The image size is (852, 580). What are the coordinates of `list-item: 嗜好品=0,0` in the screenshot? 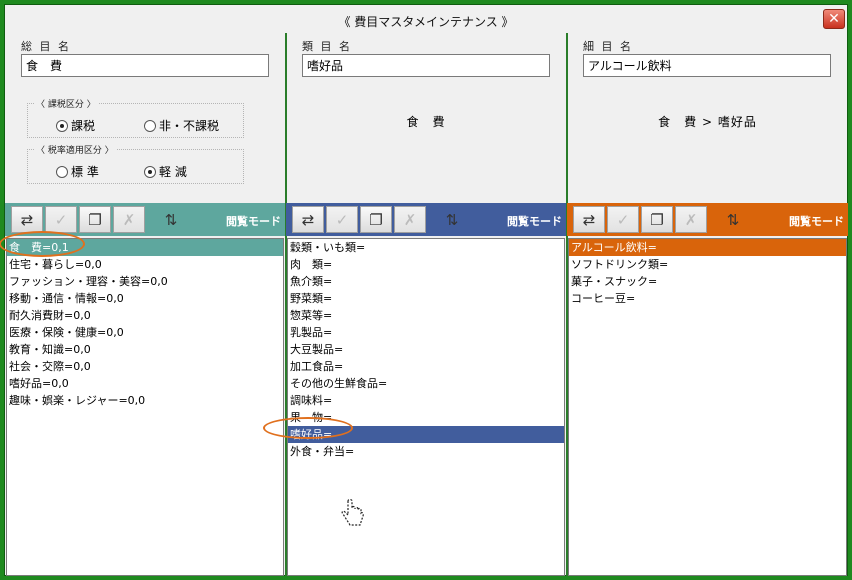 It's located at (145, 383).